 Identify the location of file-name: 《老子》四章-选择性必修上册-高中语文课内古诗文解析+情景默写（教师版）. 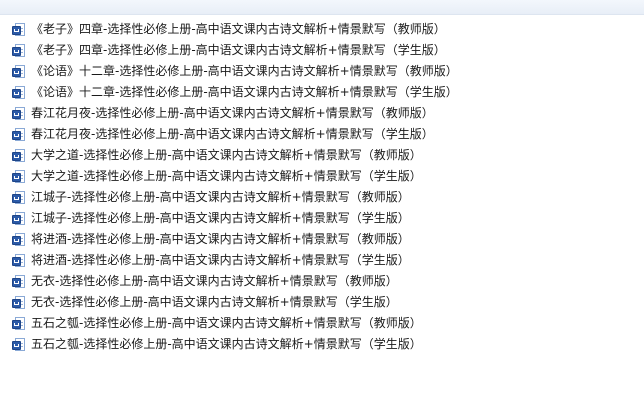
(238, 29).